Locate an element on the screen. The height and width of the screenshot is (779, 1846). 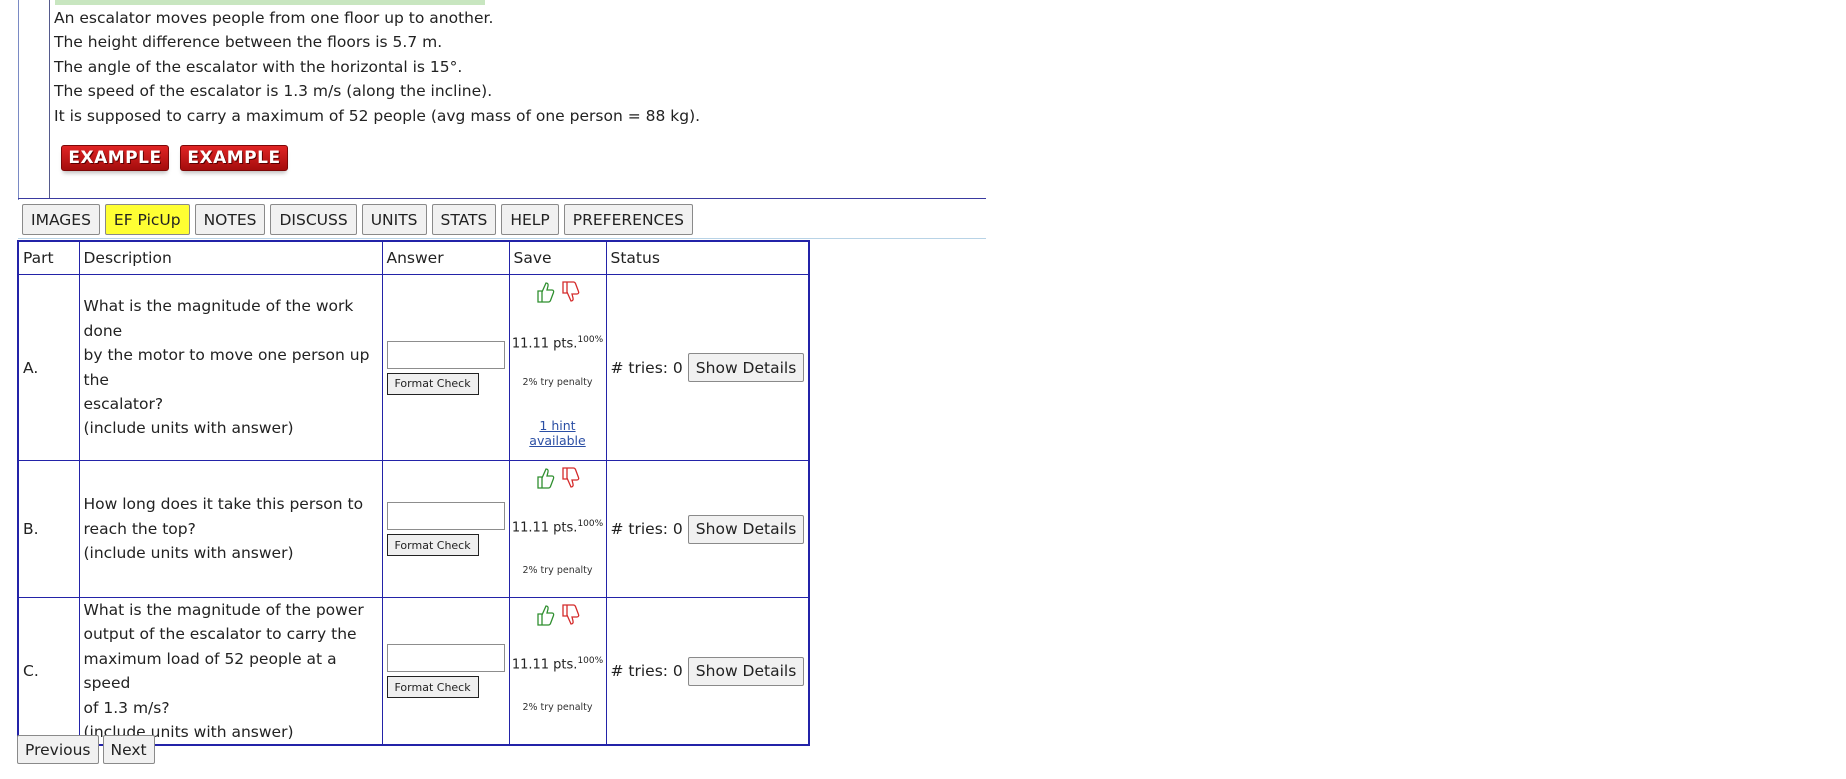
tab-images: IMAGES is located at coordinates (61, 219).